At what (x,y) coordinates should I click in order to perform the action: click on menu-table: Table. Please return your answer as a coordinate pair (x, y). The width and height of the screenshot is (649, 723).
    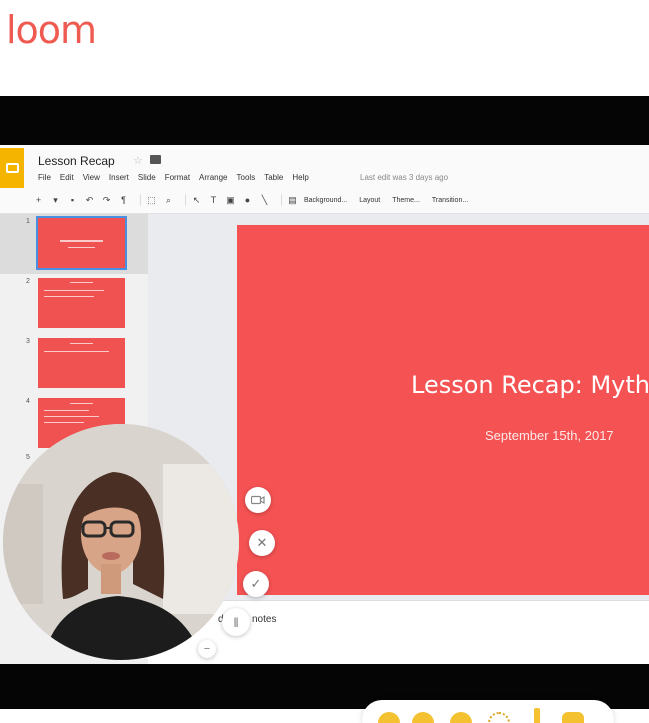
    Looking at the image, I should click on (273, 177).